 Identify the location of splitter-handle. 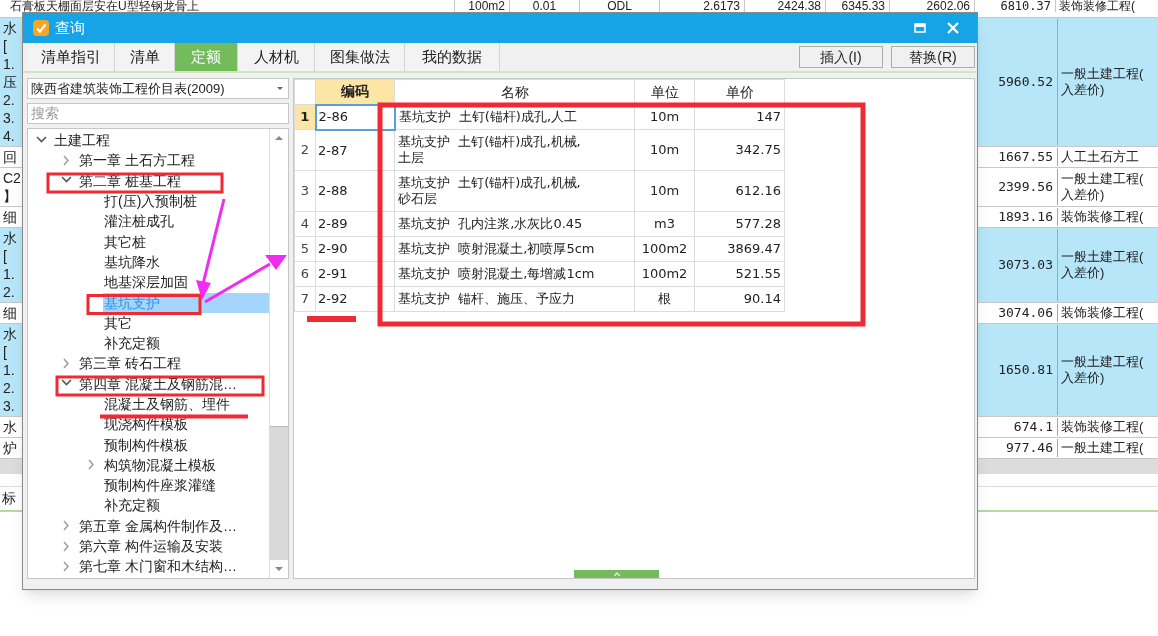
(616, 574).